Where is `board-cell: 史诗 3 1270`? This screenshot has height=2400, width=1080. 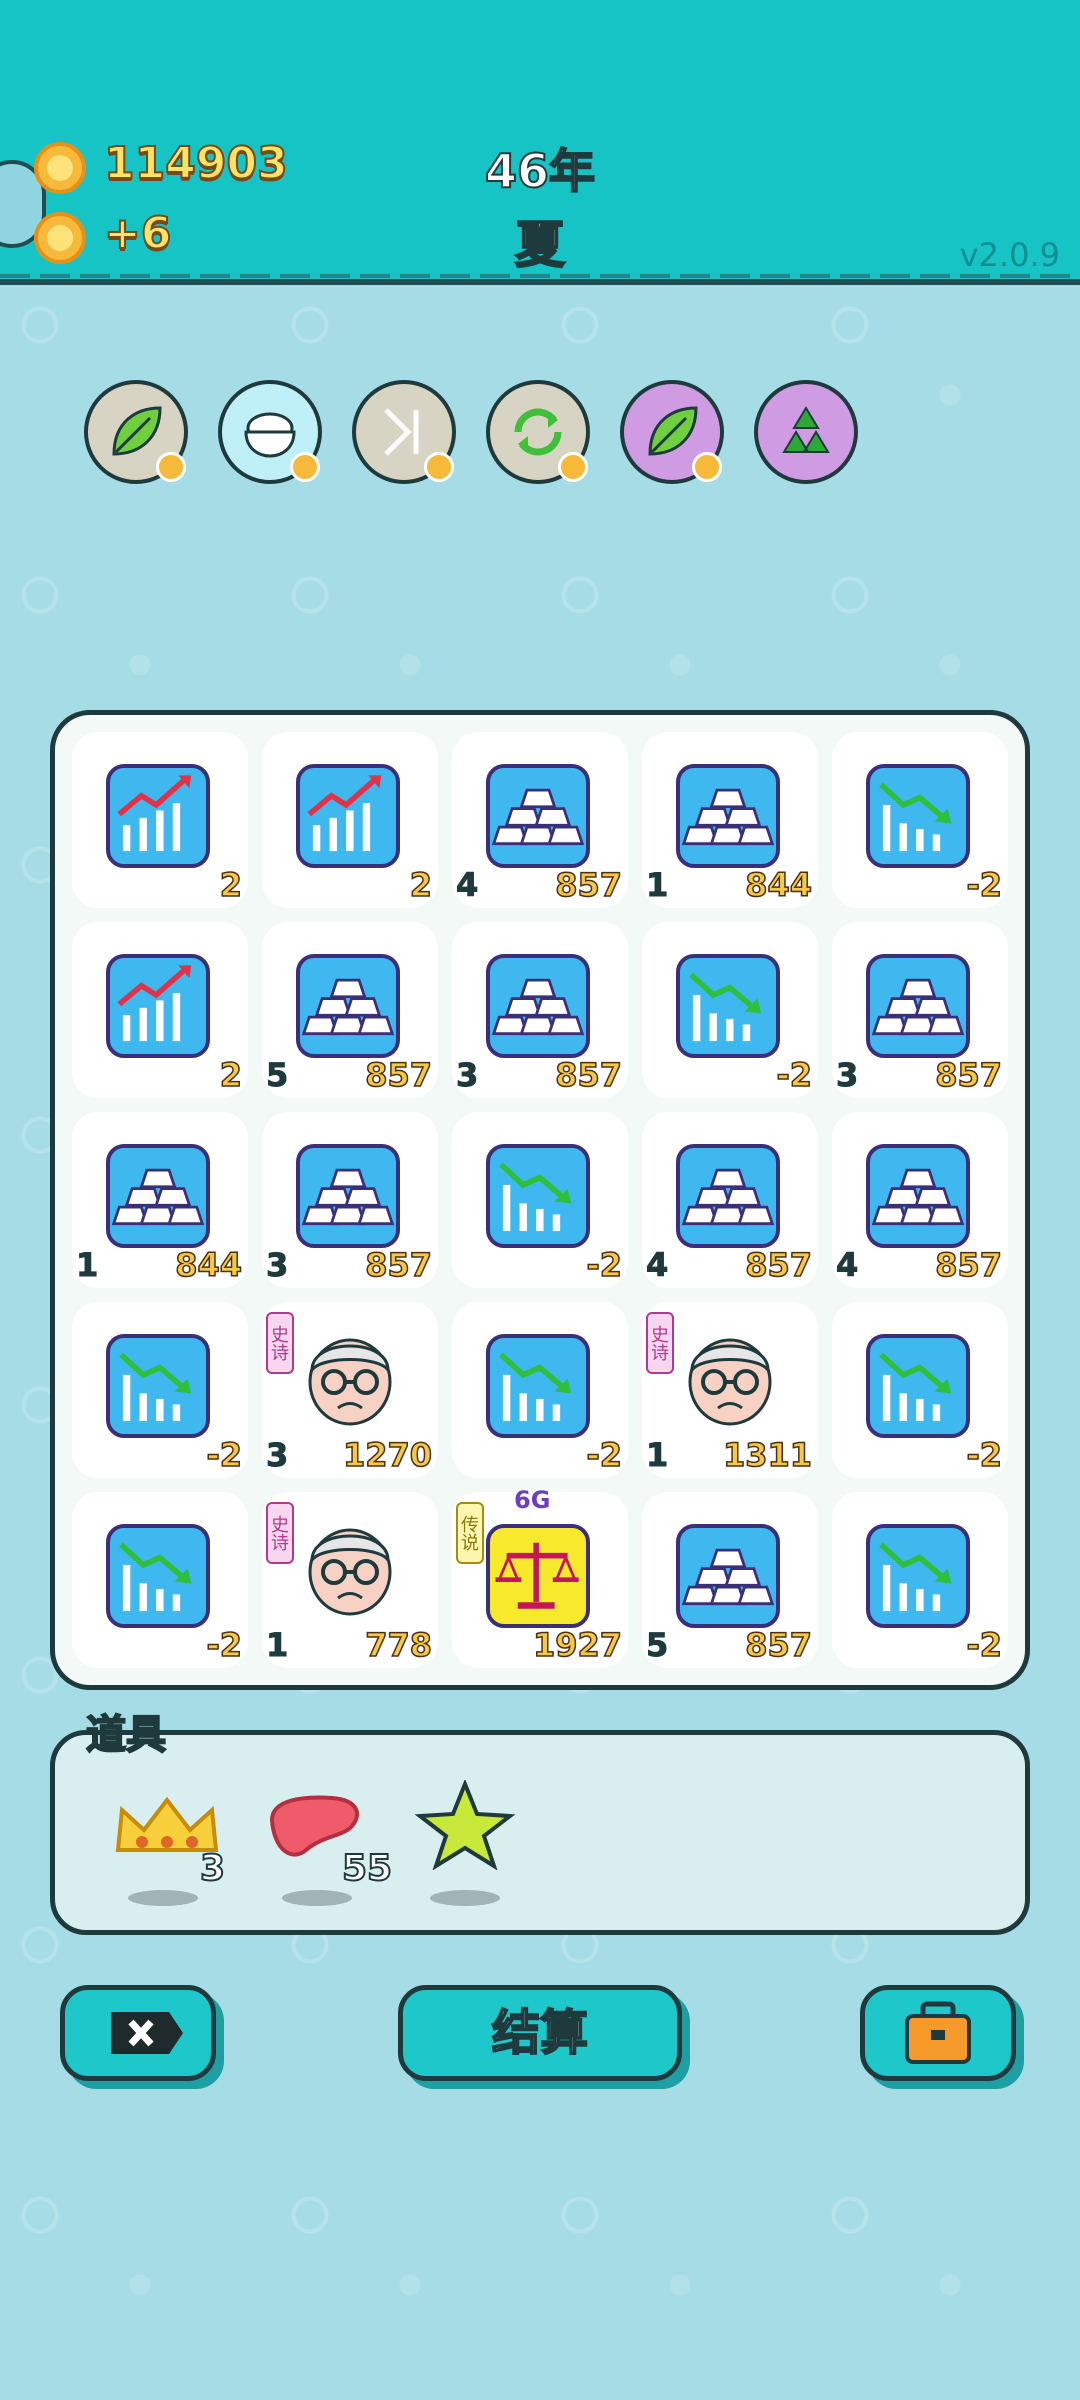 board-cell: 史诗 3 1270 is located at coordinates (350, 1390).